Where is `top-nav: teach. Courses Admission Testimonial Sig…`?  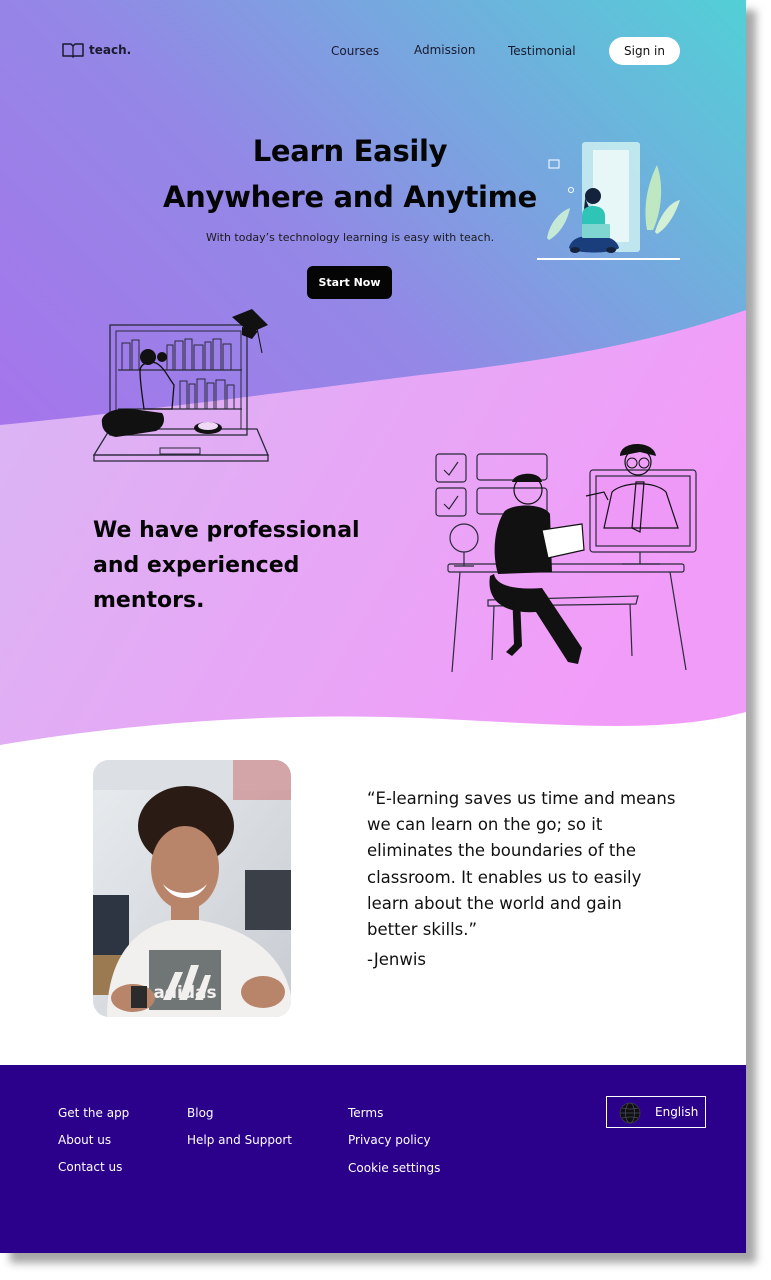
top-nav: teach. Courses Admission Testimonial Sig… is located at coordinates (373, 51).